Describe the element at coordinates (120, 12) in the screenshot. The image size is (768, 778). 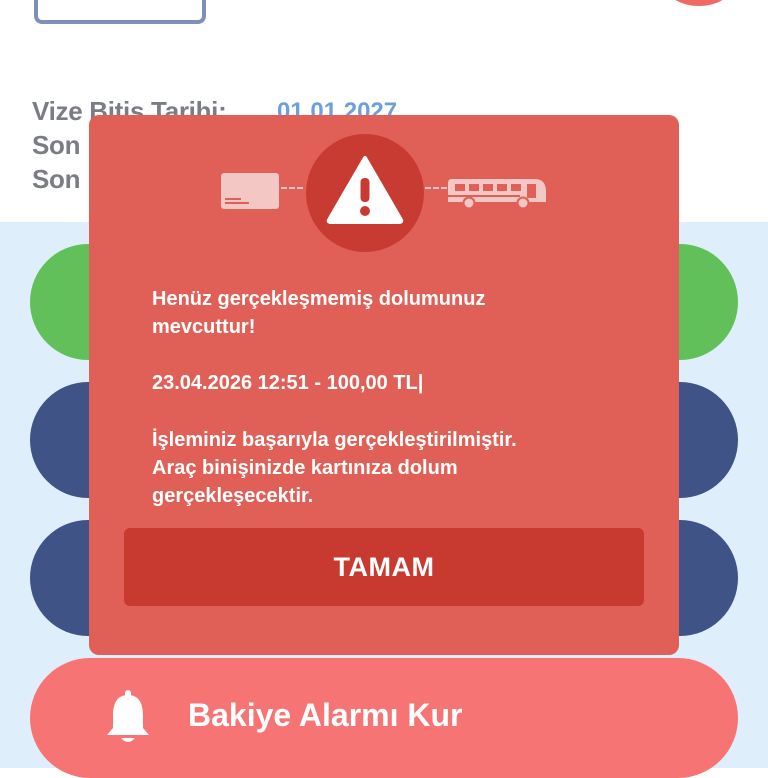
I see `card-thumbnail` at that location.